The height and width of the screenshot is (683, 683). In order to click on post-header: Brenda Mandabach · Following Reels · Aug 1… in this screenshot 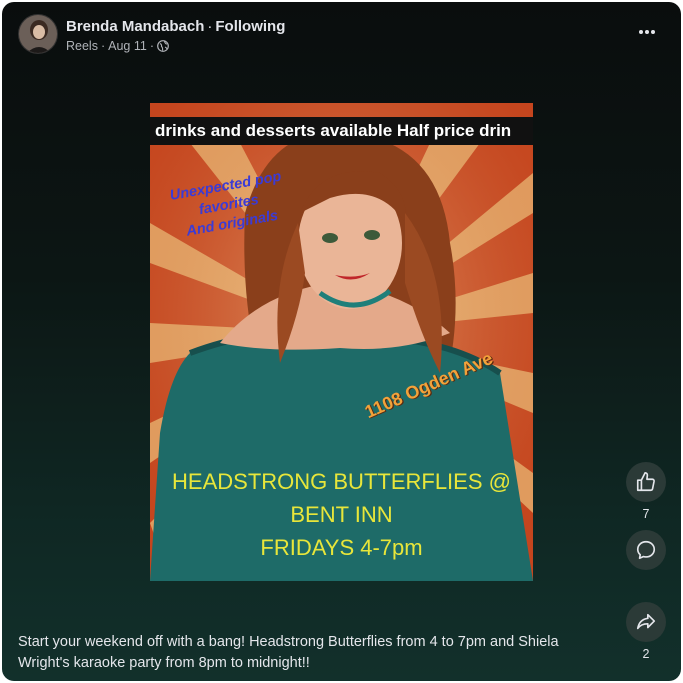, I will do `click(341, 36)`.